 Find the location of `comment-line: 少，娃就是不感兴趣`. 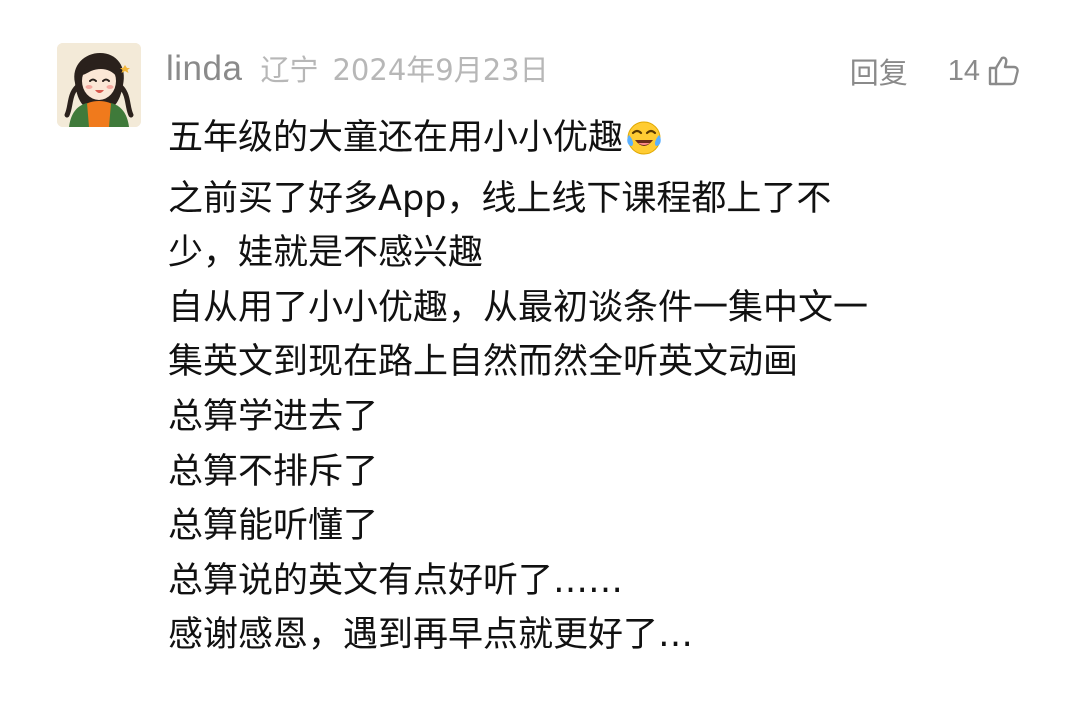

comment-line: 少，娃就是不感兴趣 is located at coordinates (326, 253).